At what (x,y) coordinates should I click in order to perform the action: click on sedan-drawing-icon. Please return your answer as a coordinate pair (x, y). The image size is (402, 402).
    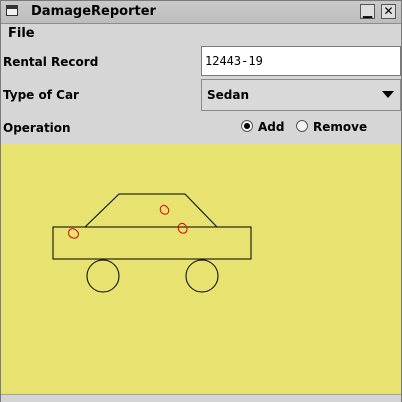
    Looking at the image, I should click on (152, 243).